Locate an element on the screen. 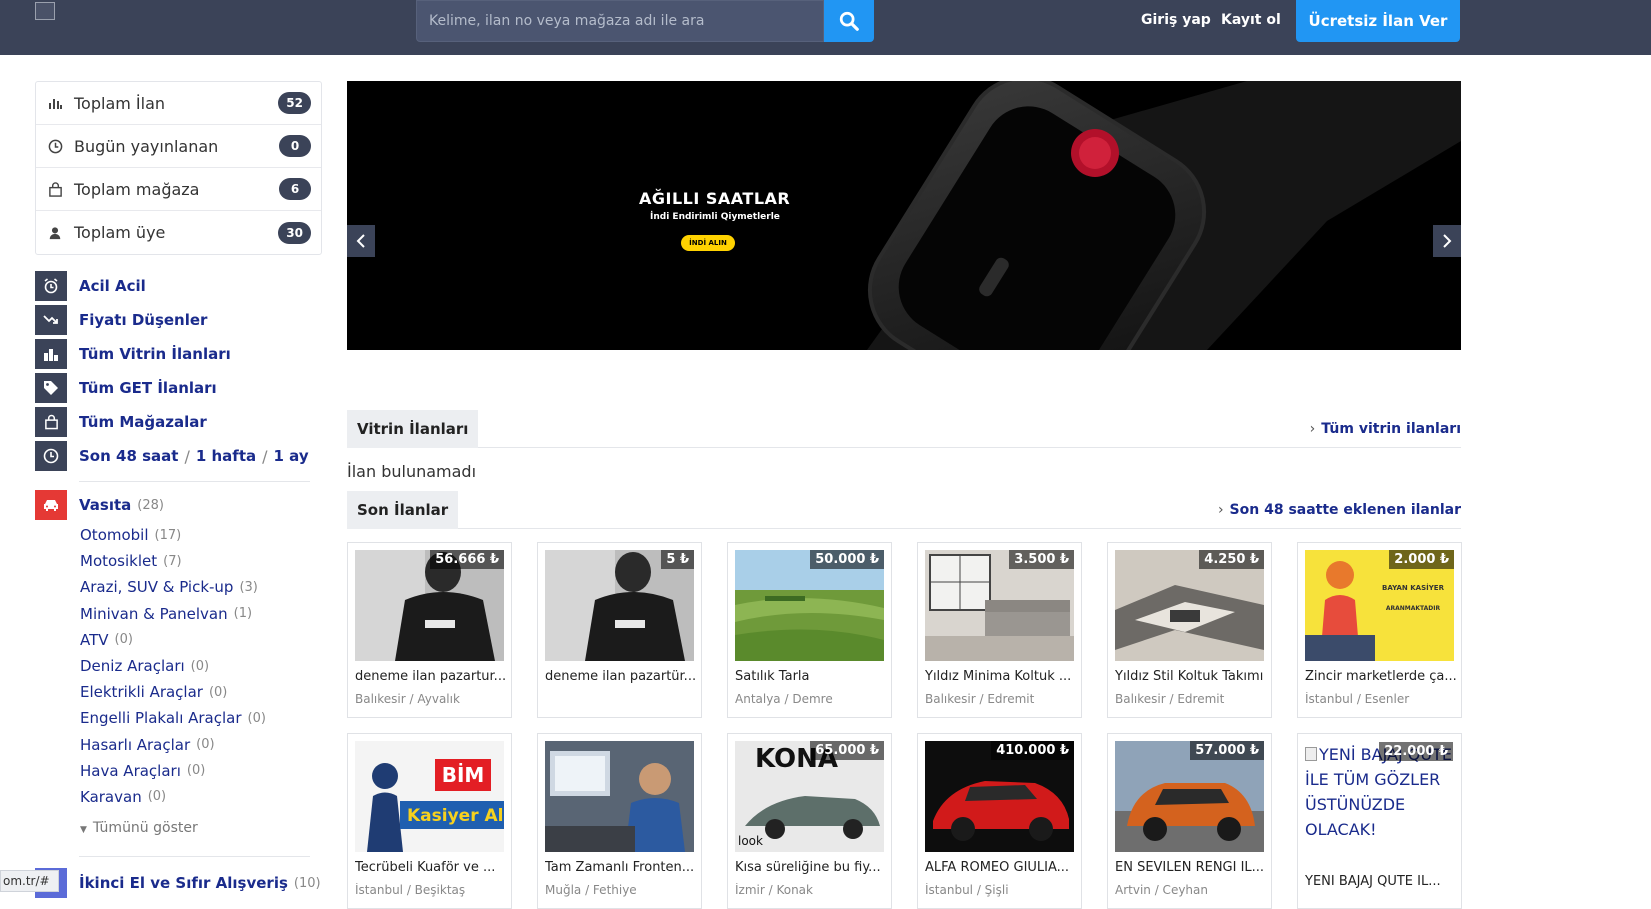 This screenshot has height=909, width=1651. price-badge: 57.000 ₺ is located at coordinates (1227, 750).